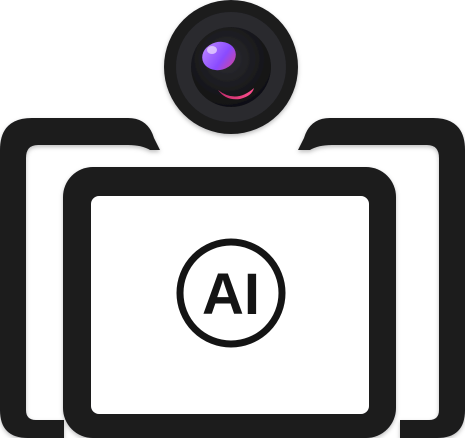  I want to click on ai-badge-text: AI, so click(231, 294).